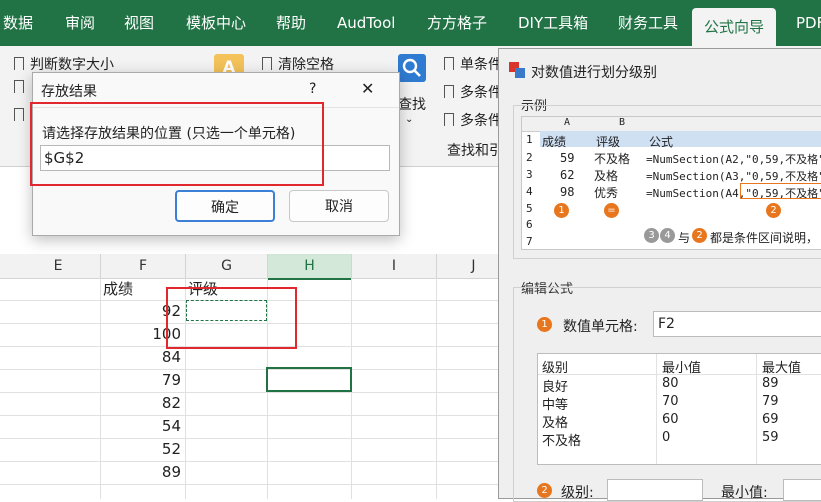 Image resolution: width=821 pixels, height=502 pixels. Describe the element at coordinates (143, 357) in the screenshot. I see `table-cell: 84` at that location.